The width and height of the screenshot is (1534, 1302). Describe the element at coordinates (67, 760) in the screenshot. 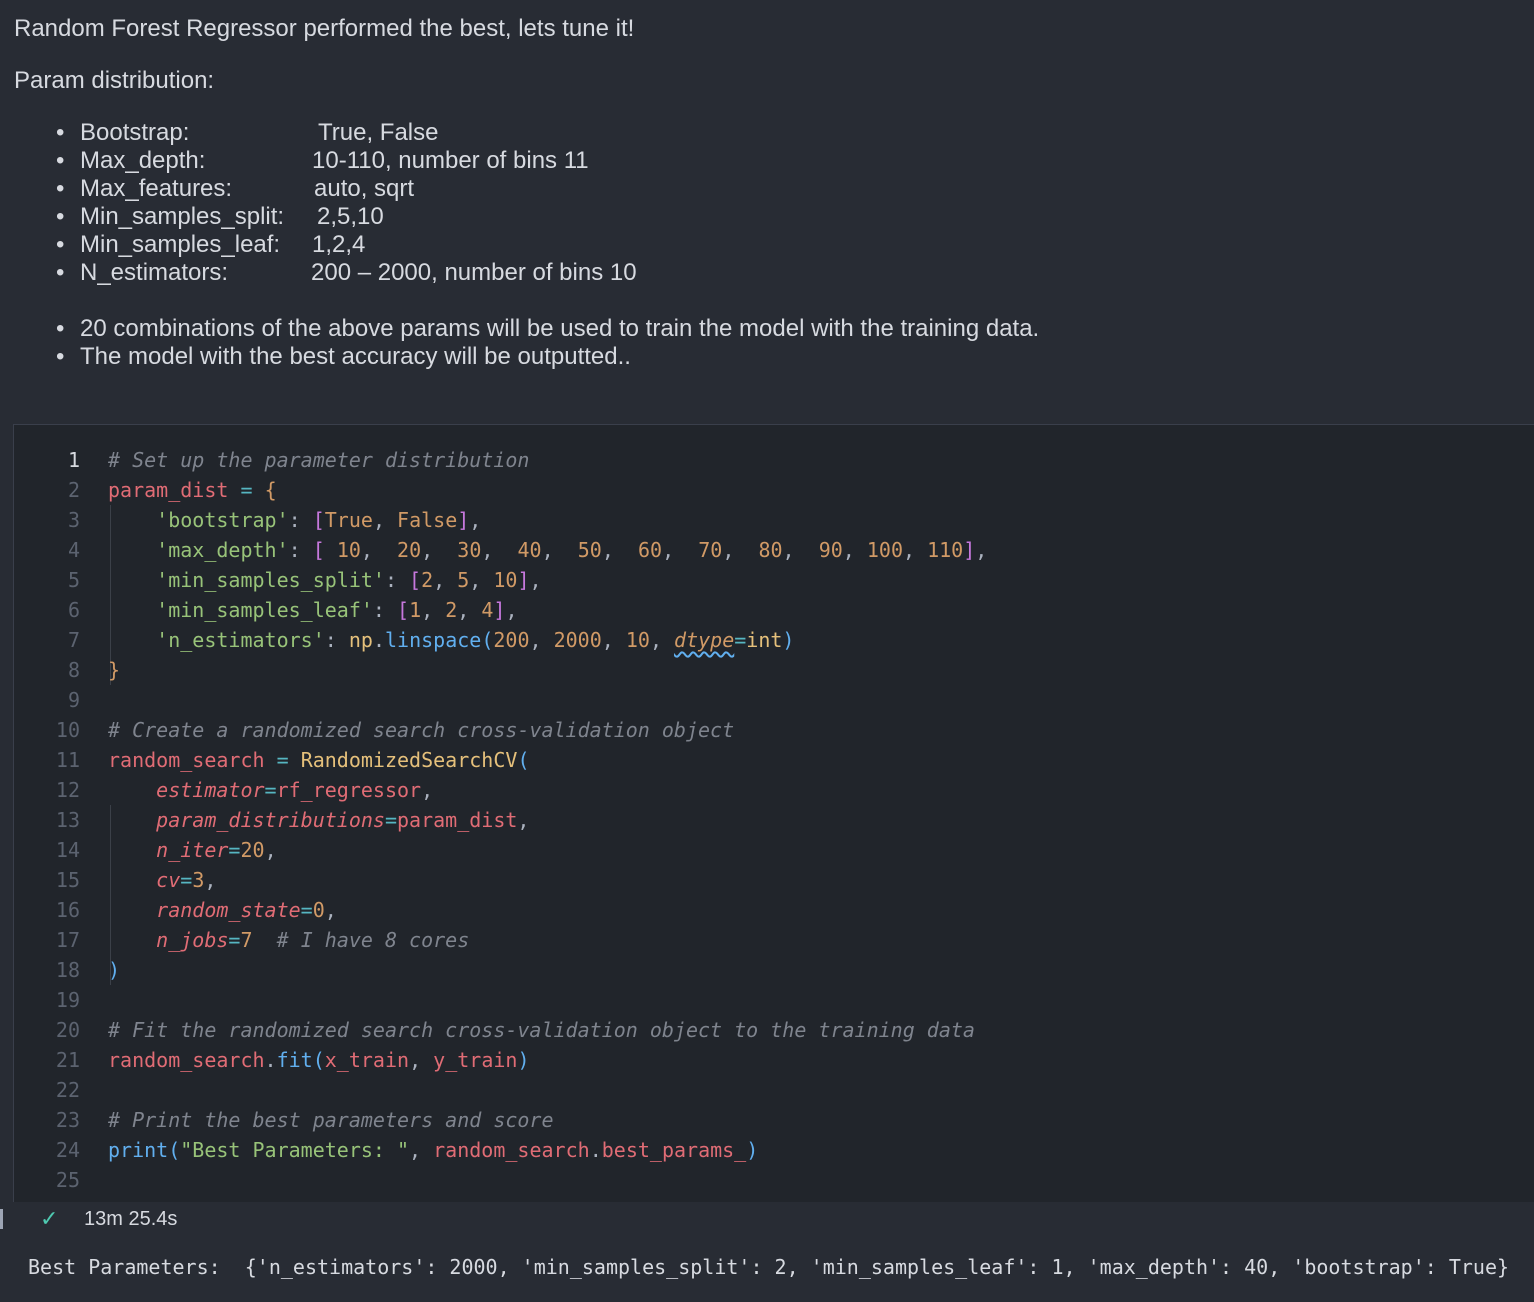

I see `line-number: 11` at that location.